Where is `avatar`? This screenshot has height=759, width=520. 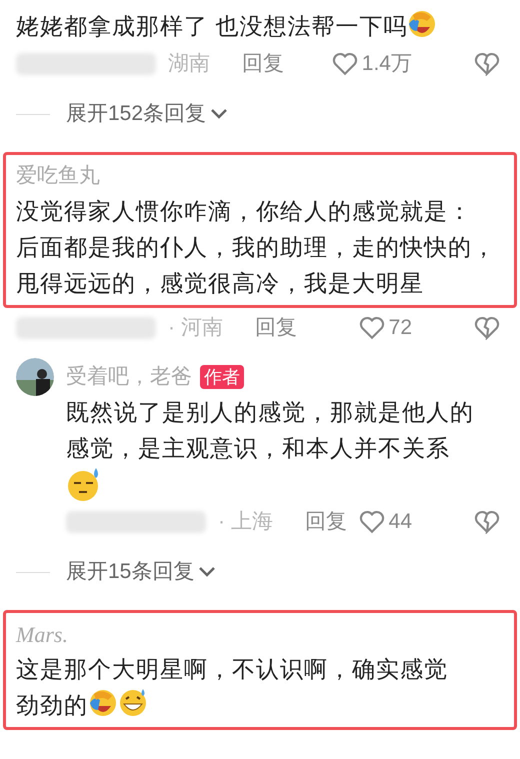
avatar is located at coordinates (35, 377).